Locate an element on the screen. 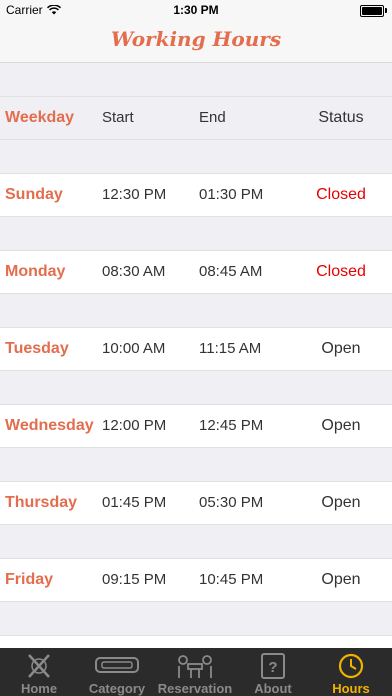 The width and height of the screenshot is (392, 696). end-time: 08:45 AM is located at coordinates (231, 271).